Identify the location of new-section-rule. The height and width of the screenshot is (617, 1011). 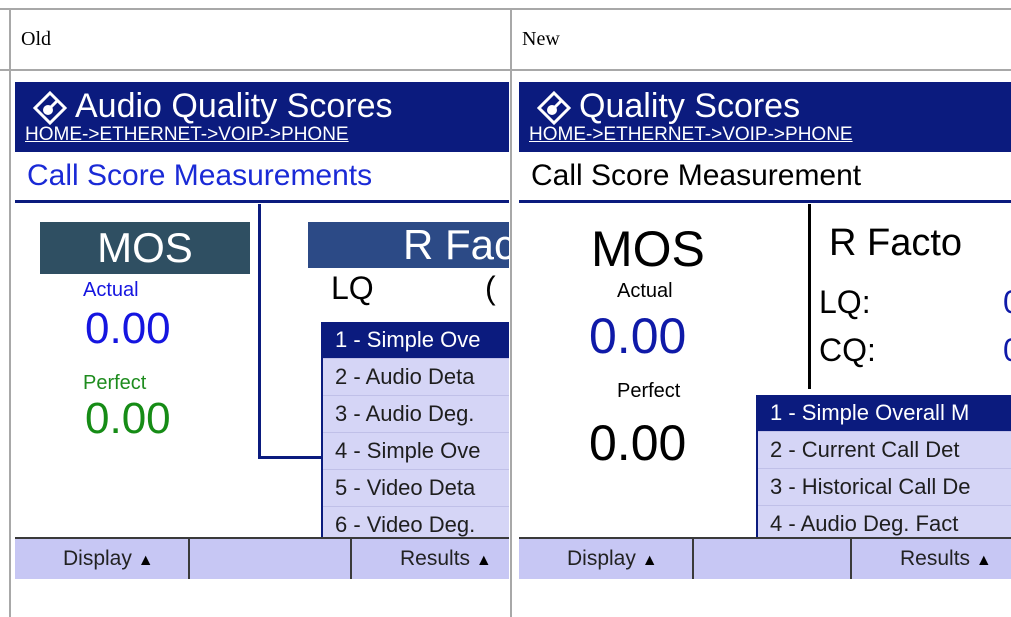
(765, 201).